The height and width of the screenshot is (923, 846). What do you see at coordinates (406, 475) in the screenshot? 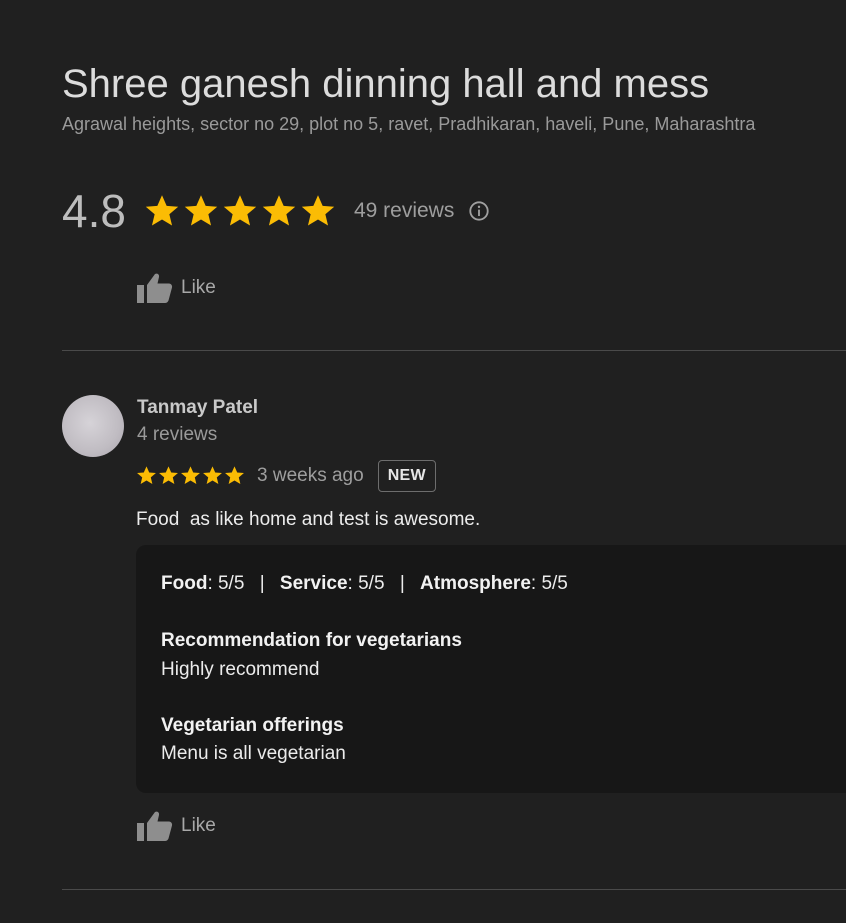
I see `new-badge: NEW` at bounding box center [406, 475].